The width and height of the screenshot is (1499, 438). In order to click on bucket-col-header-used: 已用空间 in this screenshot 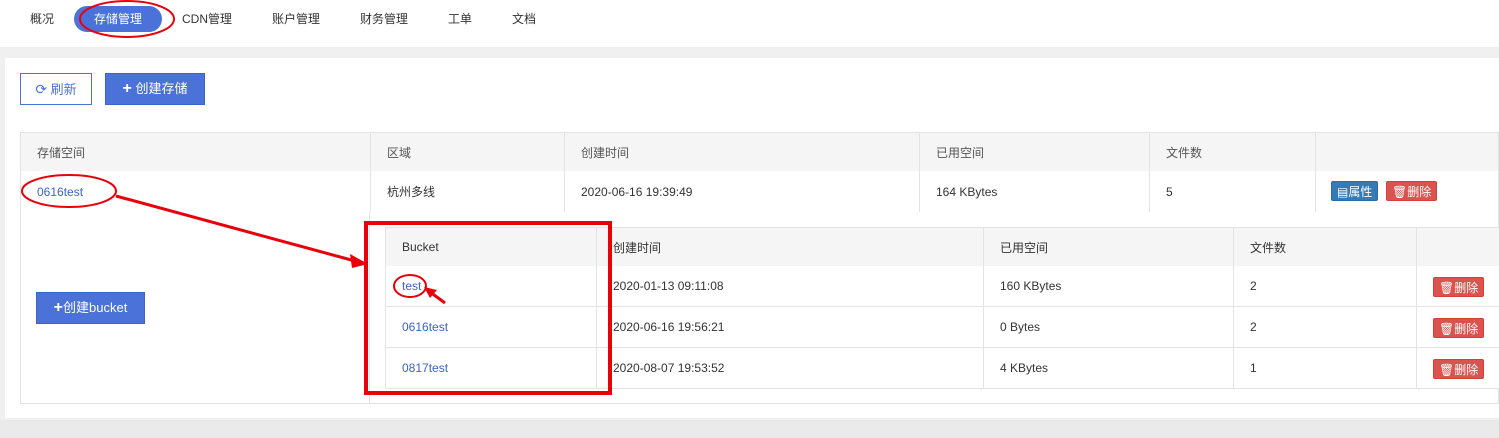, I will do `click(1109, 247)`.